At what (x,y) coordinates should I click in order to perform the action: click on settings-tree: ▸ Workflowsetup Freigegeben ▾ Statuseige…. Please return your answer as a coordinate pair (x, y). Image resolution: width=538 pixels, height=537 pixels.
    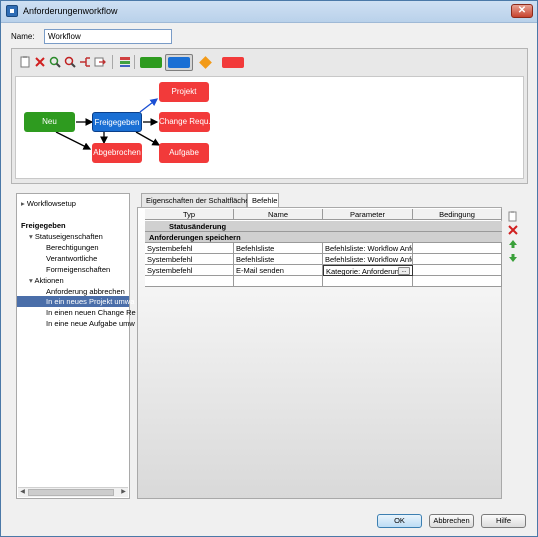
    Looking at the image, I should click on (76, 346).